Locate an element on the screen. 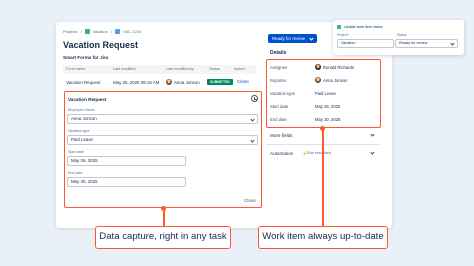 The width and height of the screenshot is (474, 266). row-last-modified: May 26, 2025 09:15 AM is located at coordinates (136, 82).